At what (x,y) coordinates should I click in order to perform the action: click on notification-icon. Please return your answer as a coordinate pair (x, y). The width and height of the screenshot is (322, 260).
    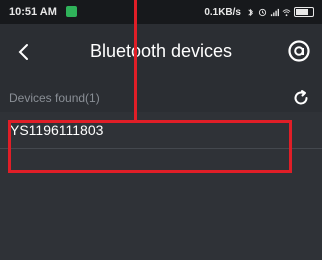
    Looking at the image, I should click on (71, 11).